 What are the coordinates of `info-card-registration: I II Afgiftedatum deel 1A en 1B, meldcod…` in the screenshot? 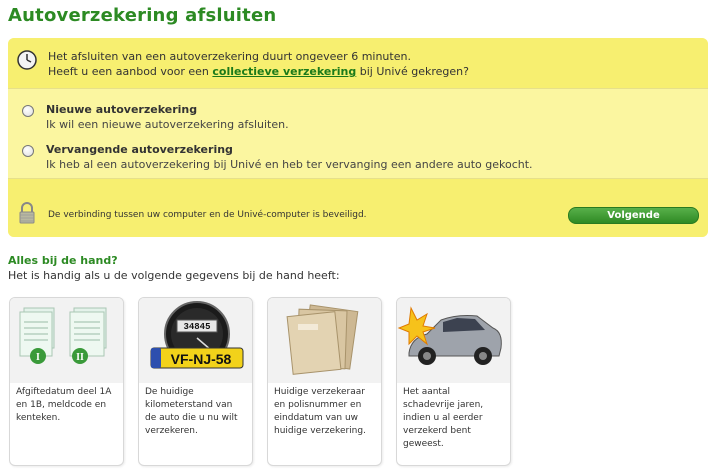 It's located at (66, 381).